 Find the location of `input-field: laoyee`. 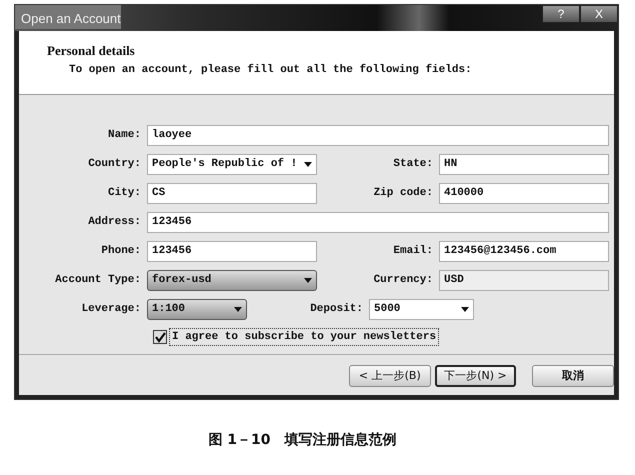

input-field: laoyee is located at coordinates (378, 135).